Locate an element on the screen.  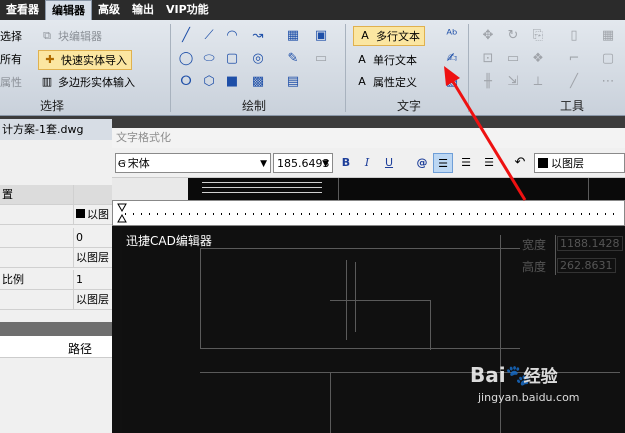
watermark: Bai🐾经验 jingyan.baidu.com is located at coordinates (544, 383).